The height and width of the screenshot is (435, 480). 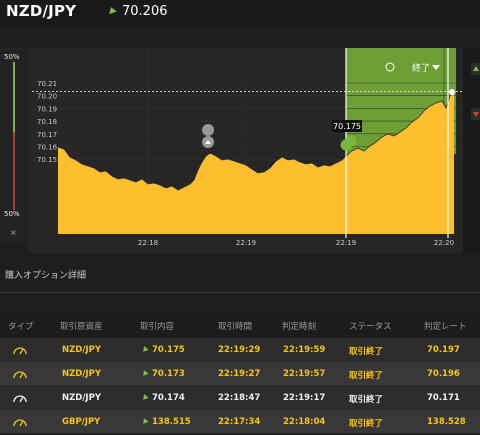 What do you see at coordinates (304, 350) in the screenshot?
I see `row-judge-time: 22:19:59` at bounding box center [304, 350].